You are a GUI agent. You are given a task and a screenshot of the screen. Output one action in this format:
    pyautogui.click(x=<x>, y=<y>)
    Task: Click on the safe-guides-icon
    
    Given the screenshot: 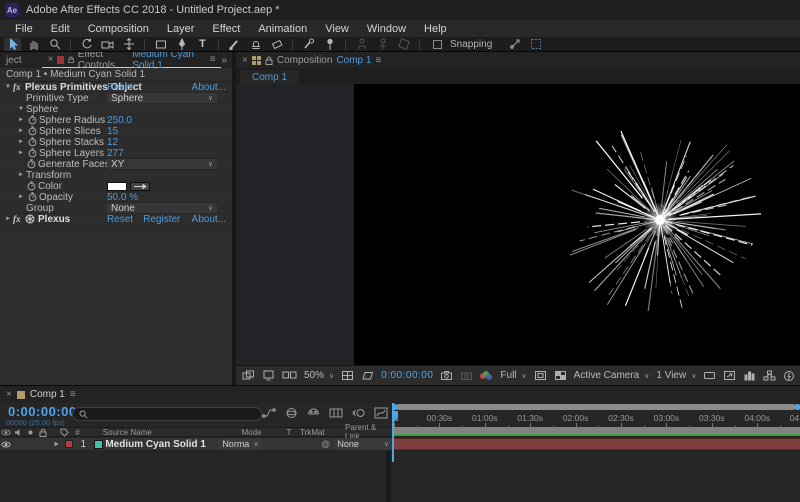 What is the action you would take?
    pyautogui.click(x=347, y=375)
    